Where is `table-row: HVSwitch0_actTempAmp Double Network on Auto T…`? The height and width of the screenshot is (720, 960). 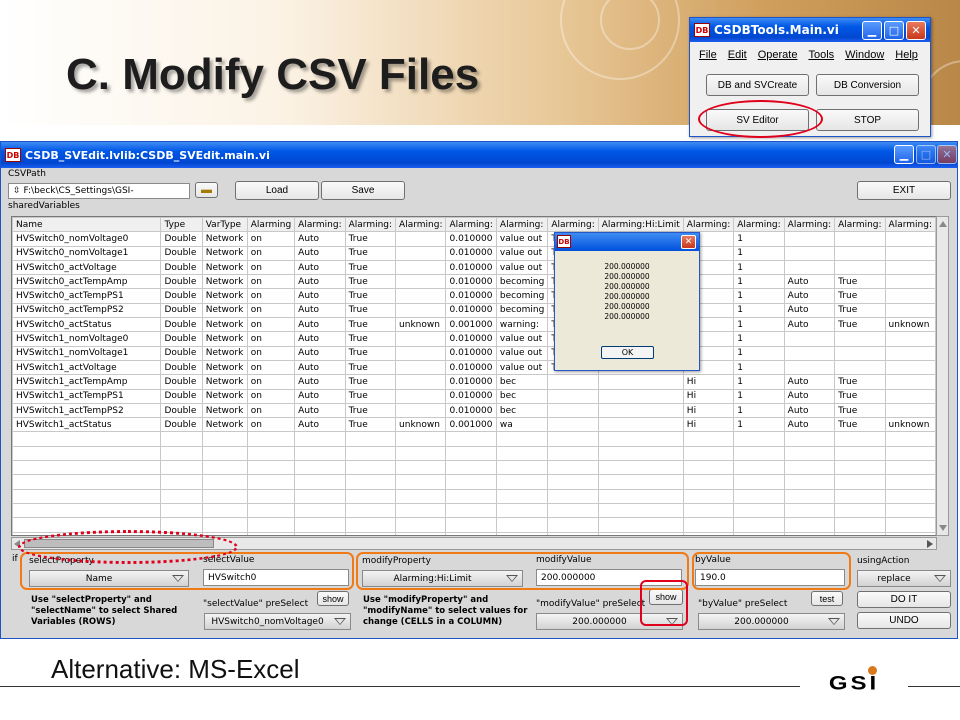 table-row: HVSwitch0_actTempAmp Double Network on Auto T… is located at coordinates (474, 282).